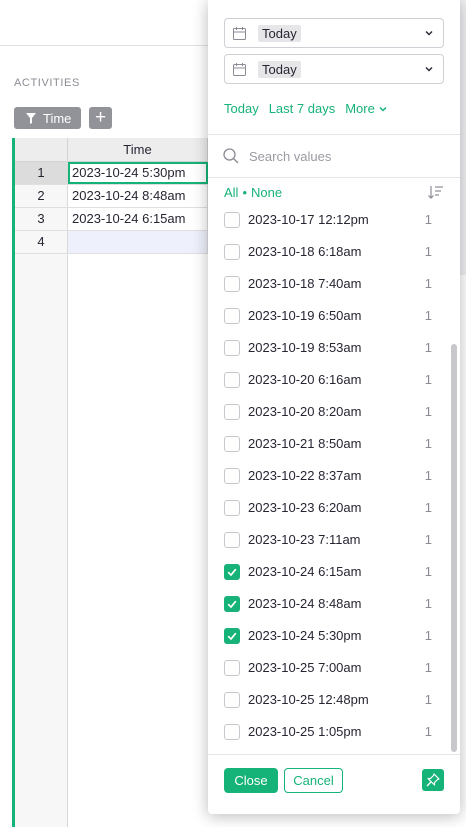 This screenshot has width=466, height=827. What do you see at coordinates (360, 108) in the screenshot?
I see `more-label: More` at bounding box center [360, 108].